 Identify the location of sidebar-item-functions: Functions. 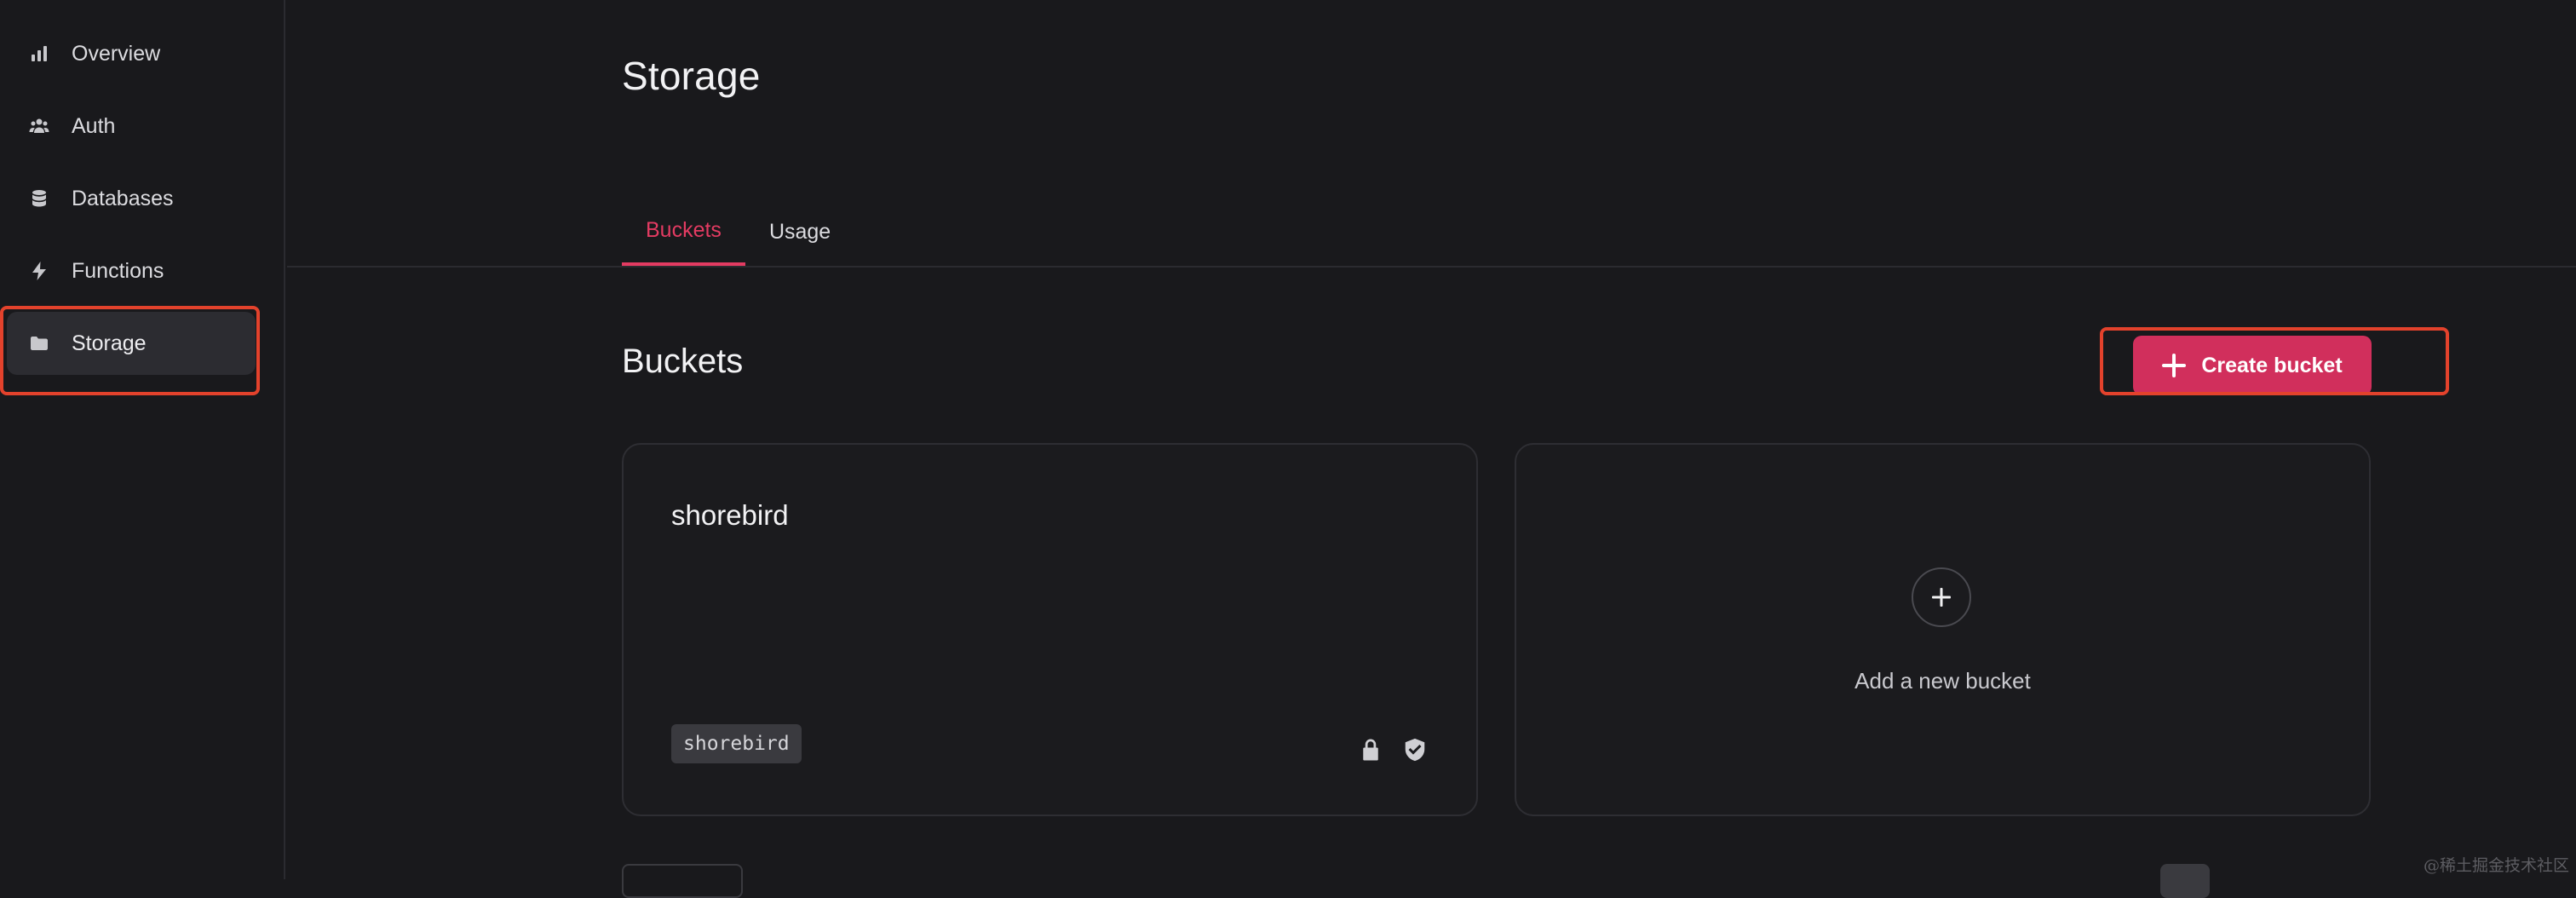
(131, 270).